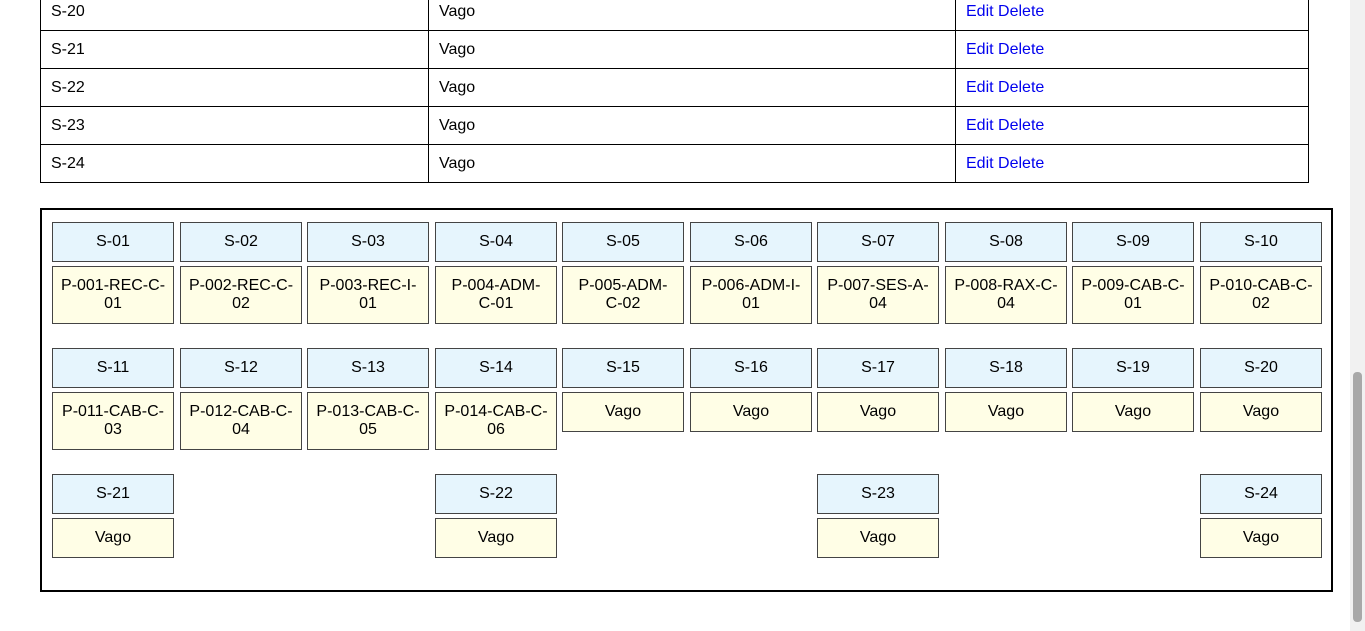 The image size is (1365, 631). Describe the element at coordinates (368, 295) in the screenshot. I see `seat-occupant: P-003-REC-I-01` at that location.